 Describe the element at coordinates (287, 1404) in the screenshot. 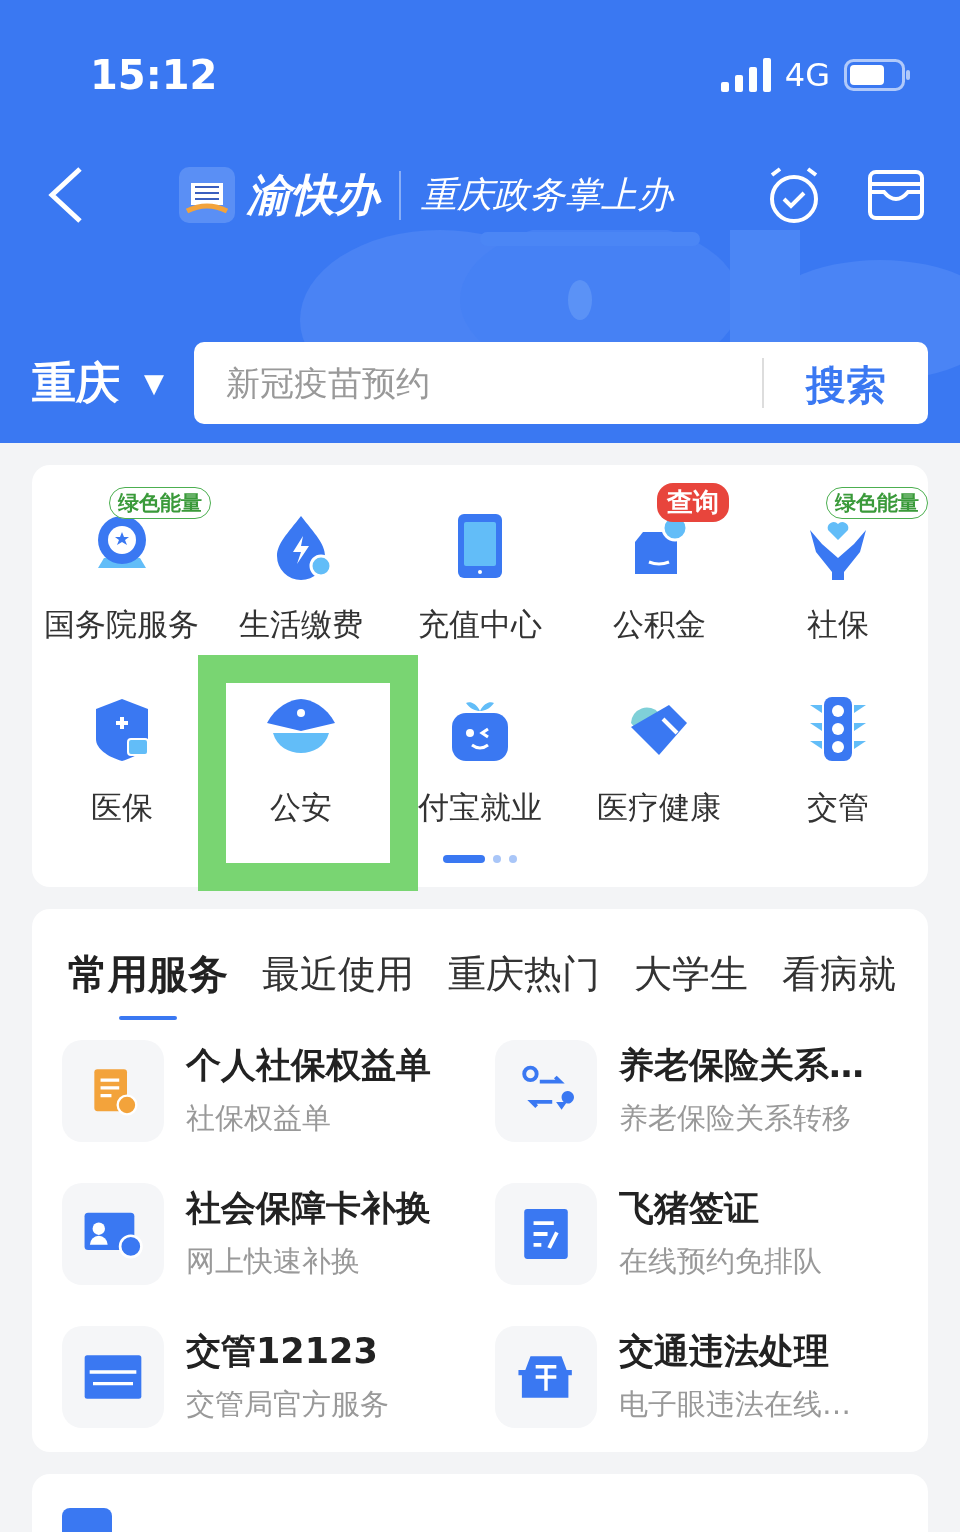

I see `service-subtitle: 交管局官方服务` at that location.